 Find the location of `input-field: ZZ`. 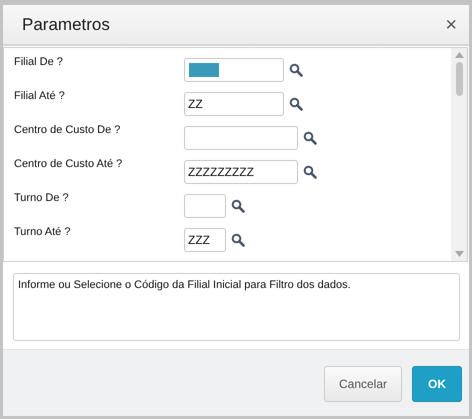

input-field: ZZ is located at coordinates (234, 104).